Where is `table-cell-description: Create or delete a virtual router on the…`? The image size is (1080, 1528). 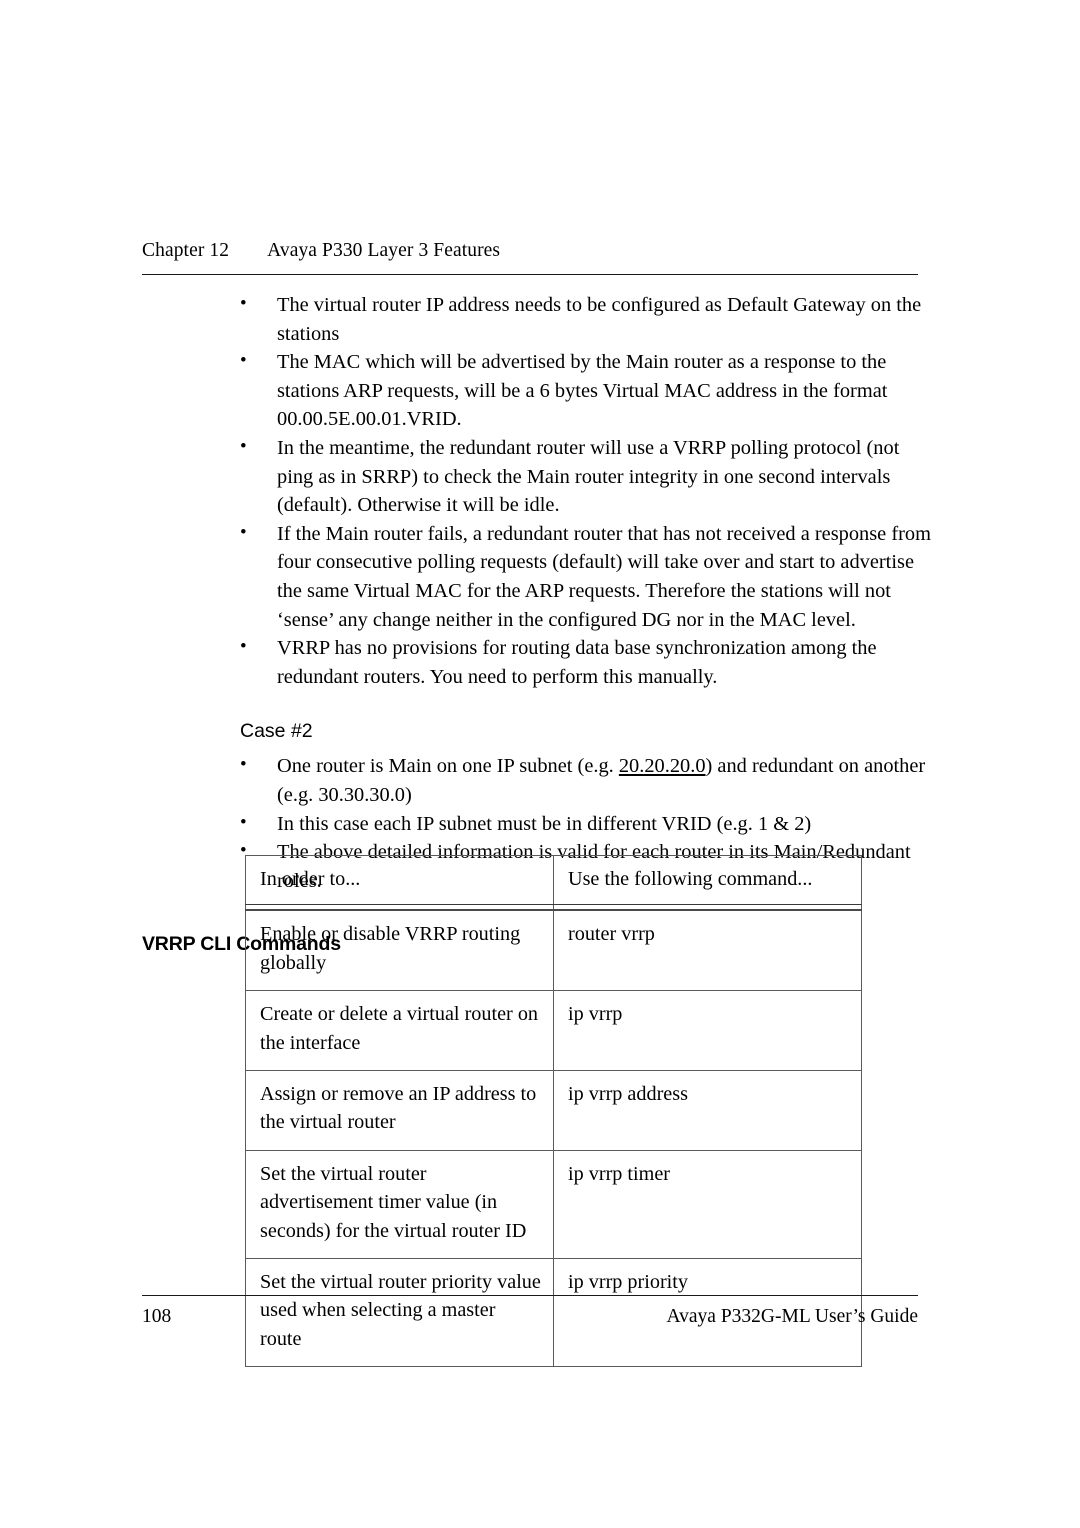 table-cell-description: Create or delete a virtual router on the… is located at coordinates (399, 1031).